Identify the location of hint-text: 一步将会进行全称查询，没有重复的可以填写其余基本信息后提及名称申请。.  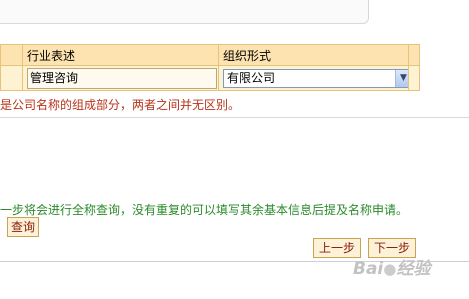
(204, 210).